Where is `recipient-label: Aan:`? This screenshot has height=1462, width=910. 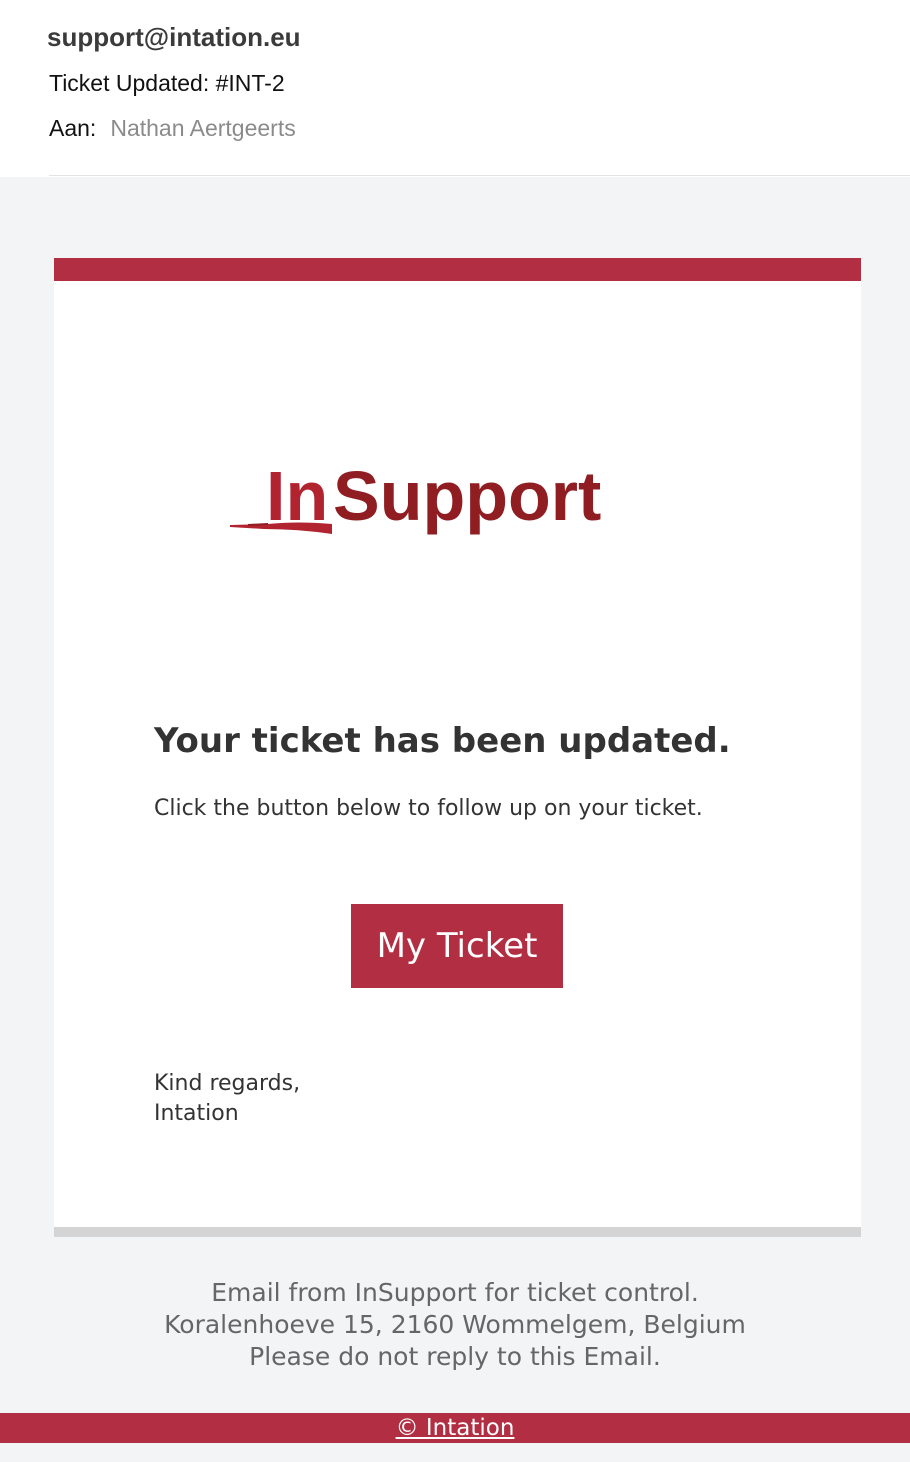
recipient-label: Aan: is located at coordinates (73, 128).